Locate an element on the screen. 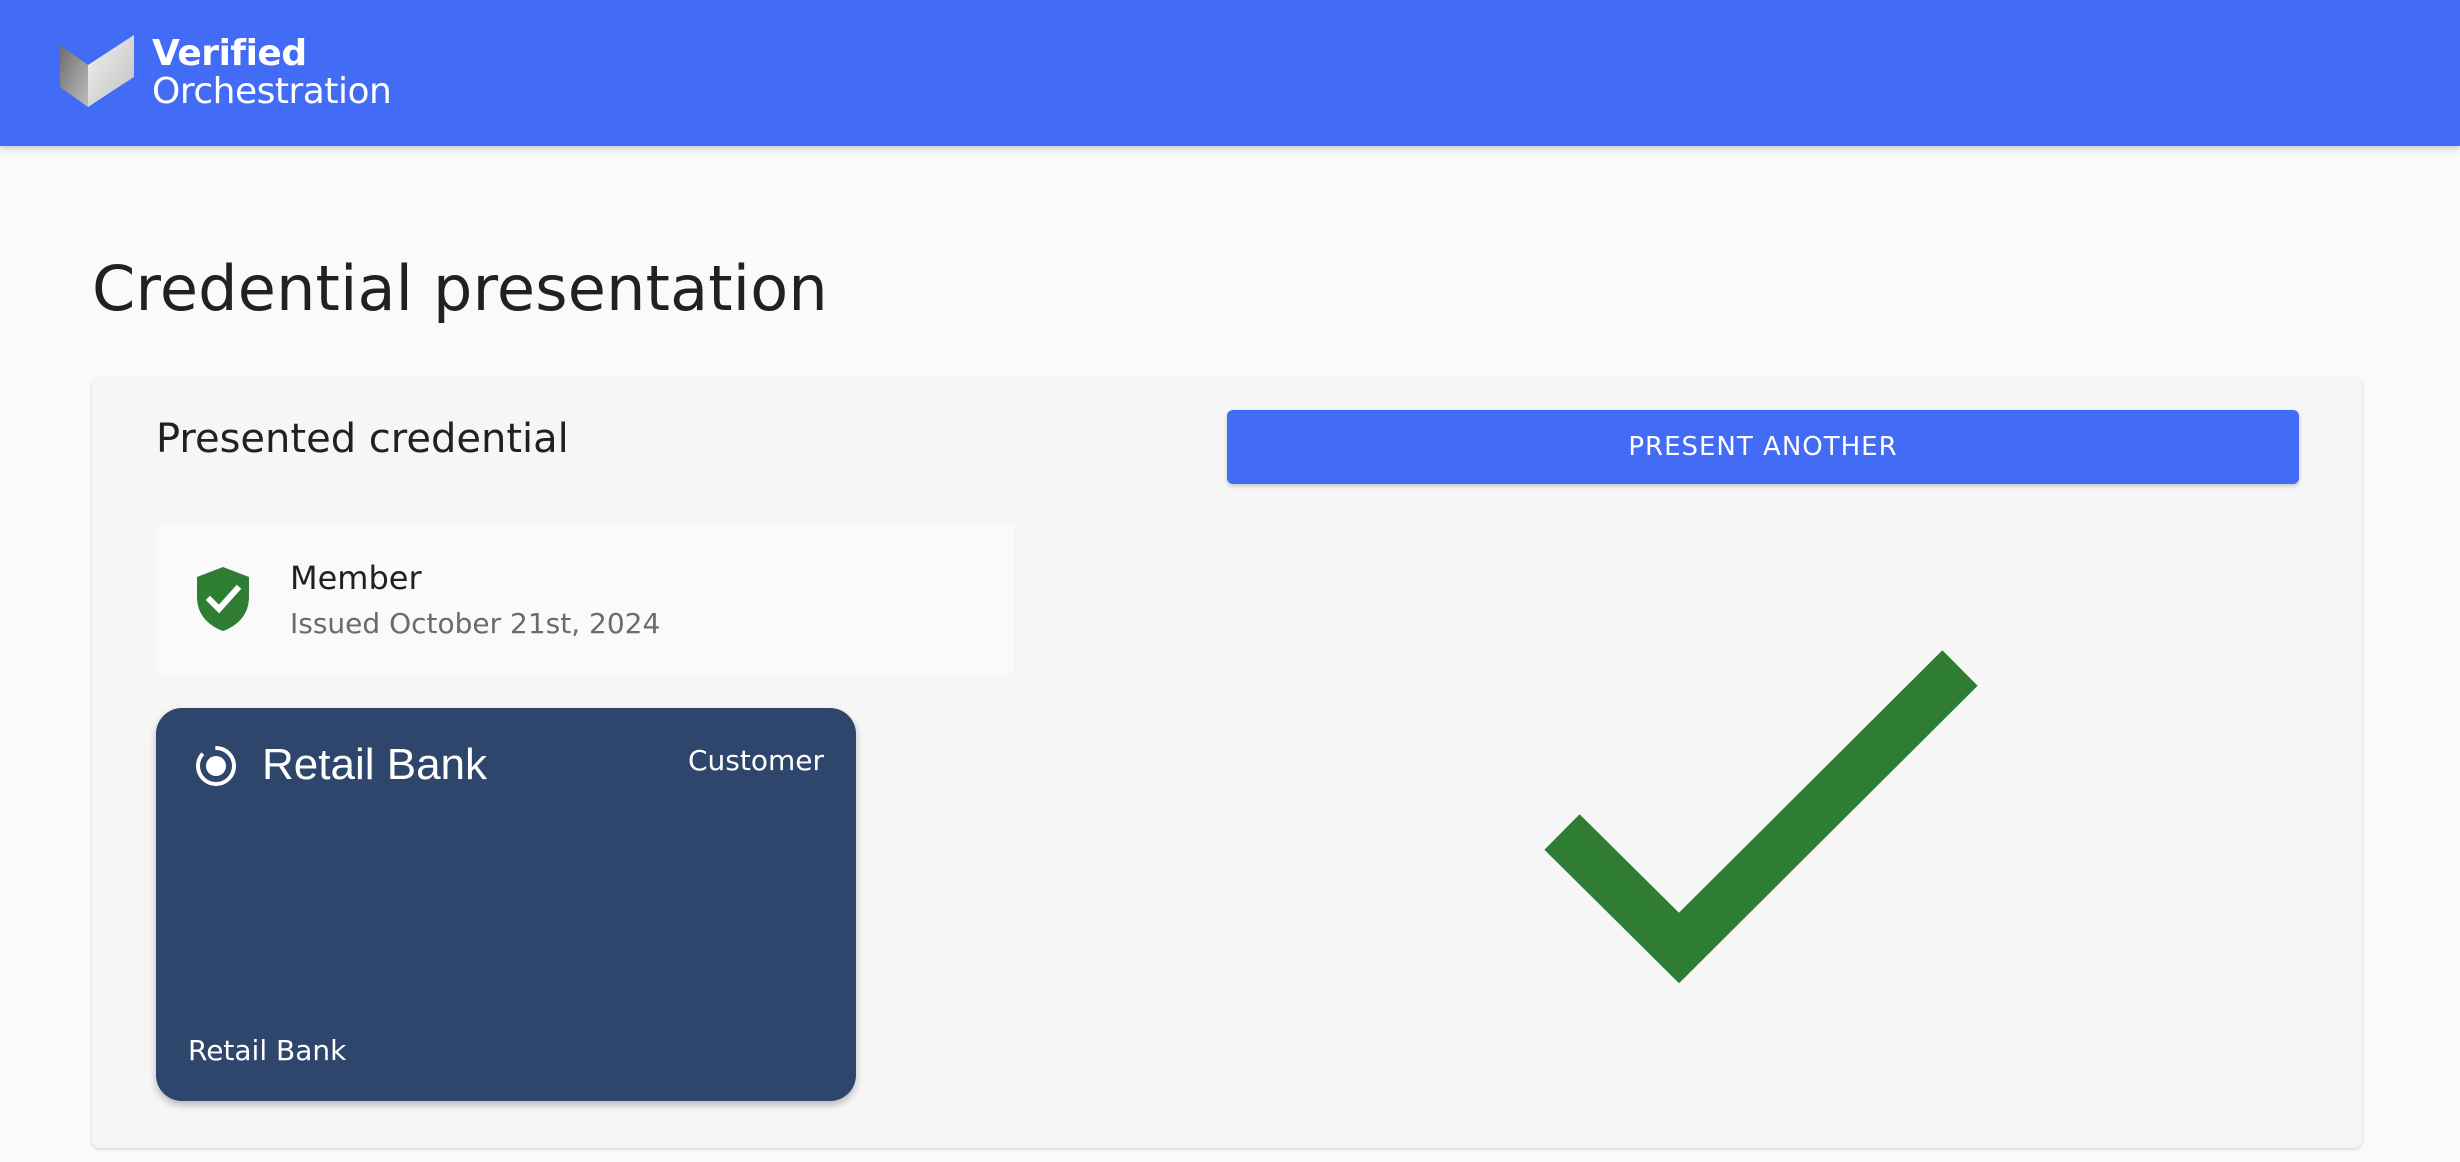 The height and width of the screenshot is (1162, 2460). brand: Verified Orchestration is located at coordinates (225, 73).